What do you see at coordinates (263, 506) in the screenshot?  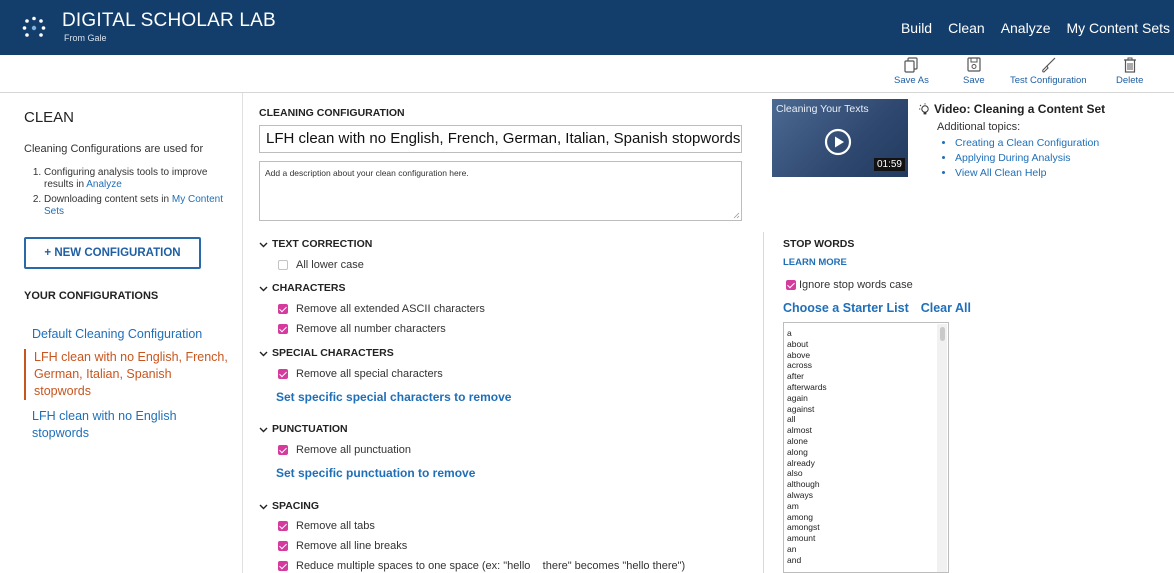 I see `chevron-down-icon` at bounding box center [263, 506].